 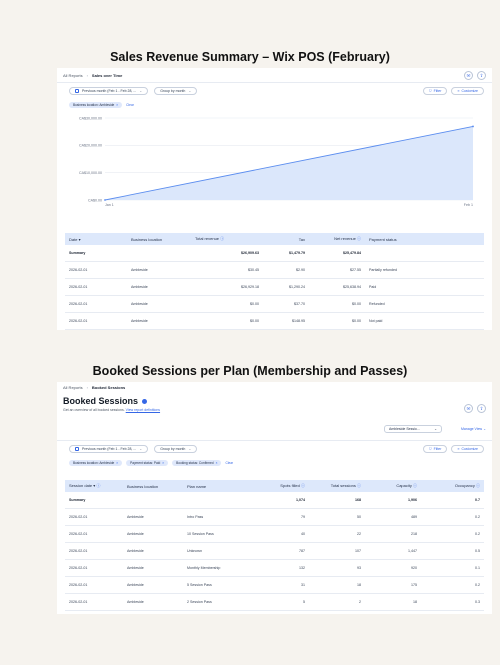 What do you see at coordinates (356, 321) in the screenshot?
I see `table-cell: $0.00` at bounding box center [356, 321].